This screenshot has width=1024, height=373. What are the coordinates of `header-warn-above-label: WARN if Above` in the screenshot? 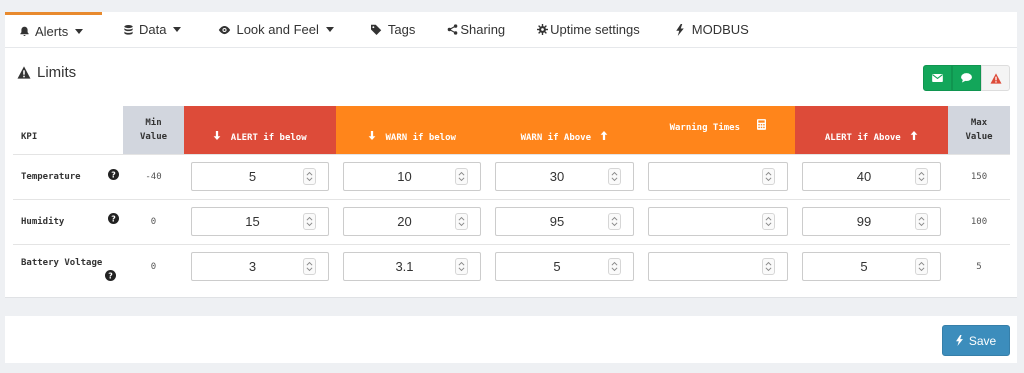 It's located at (556, 137).